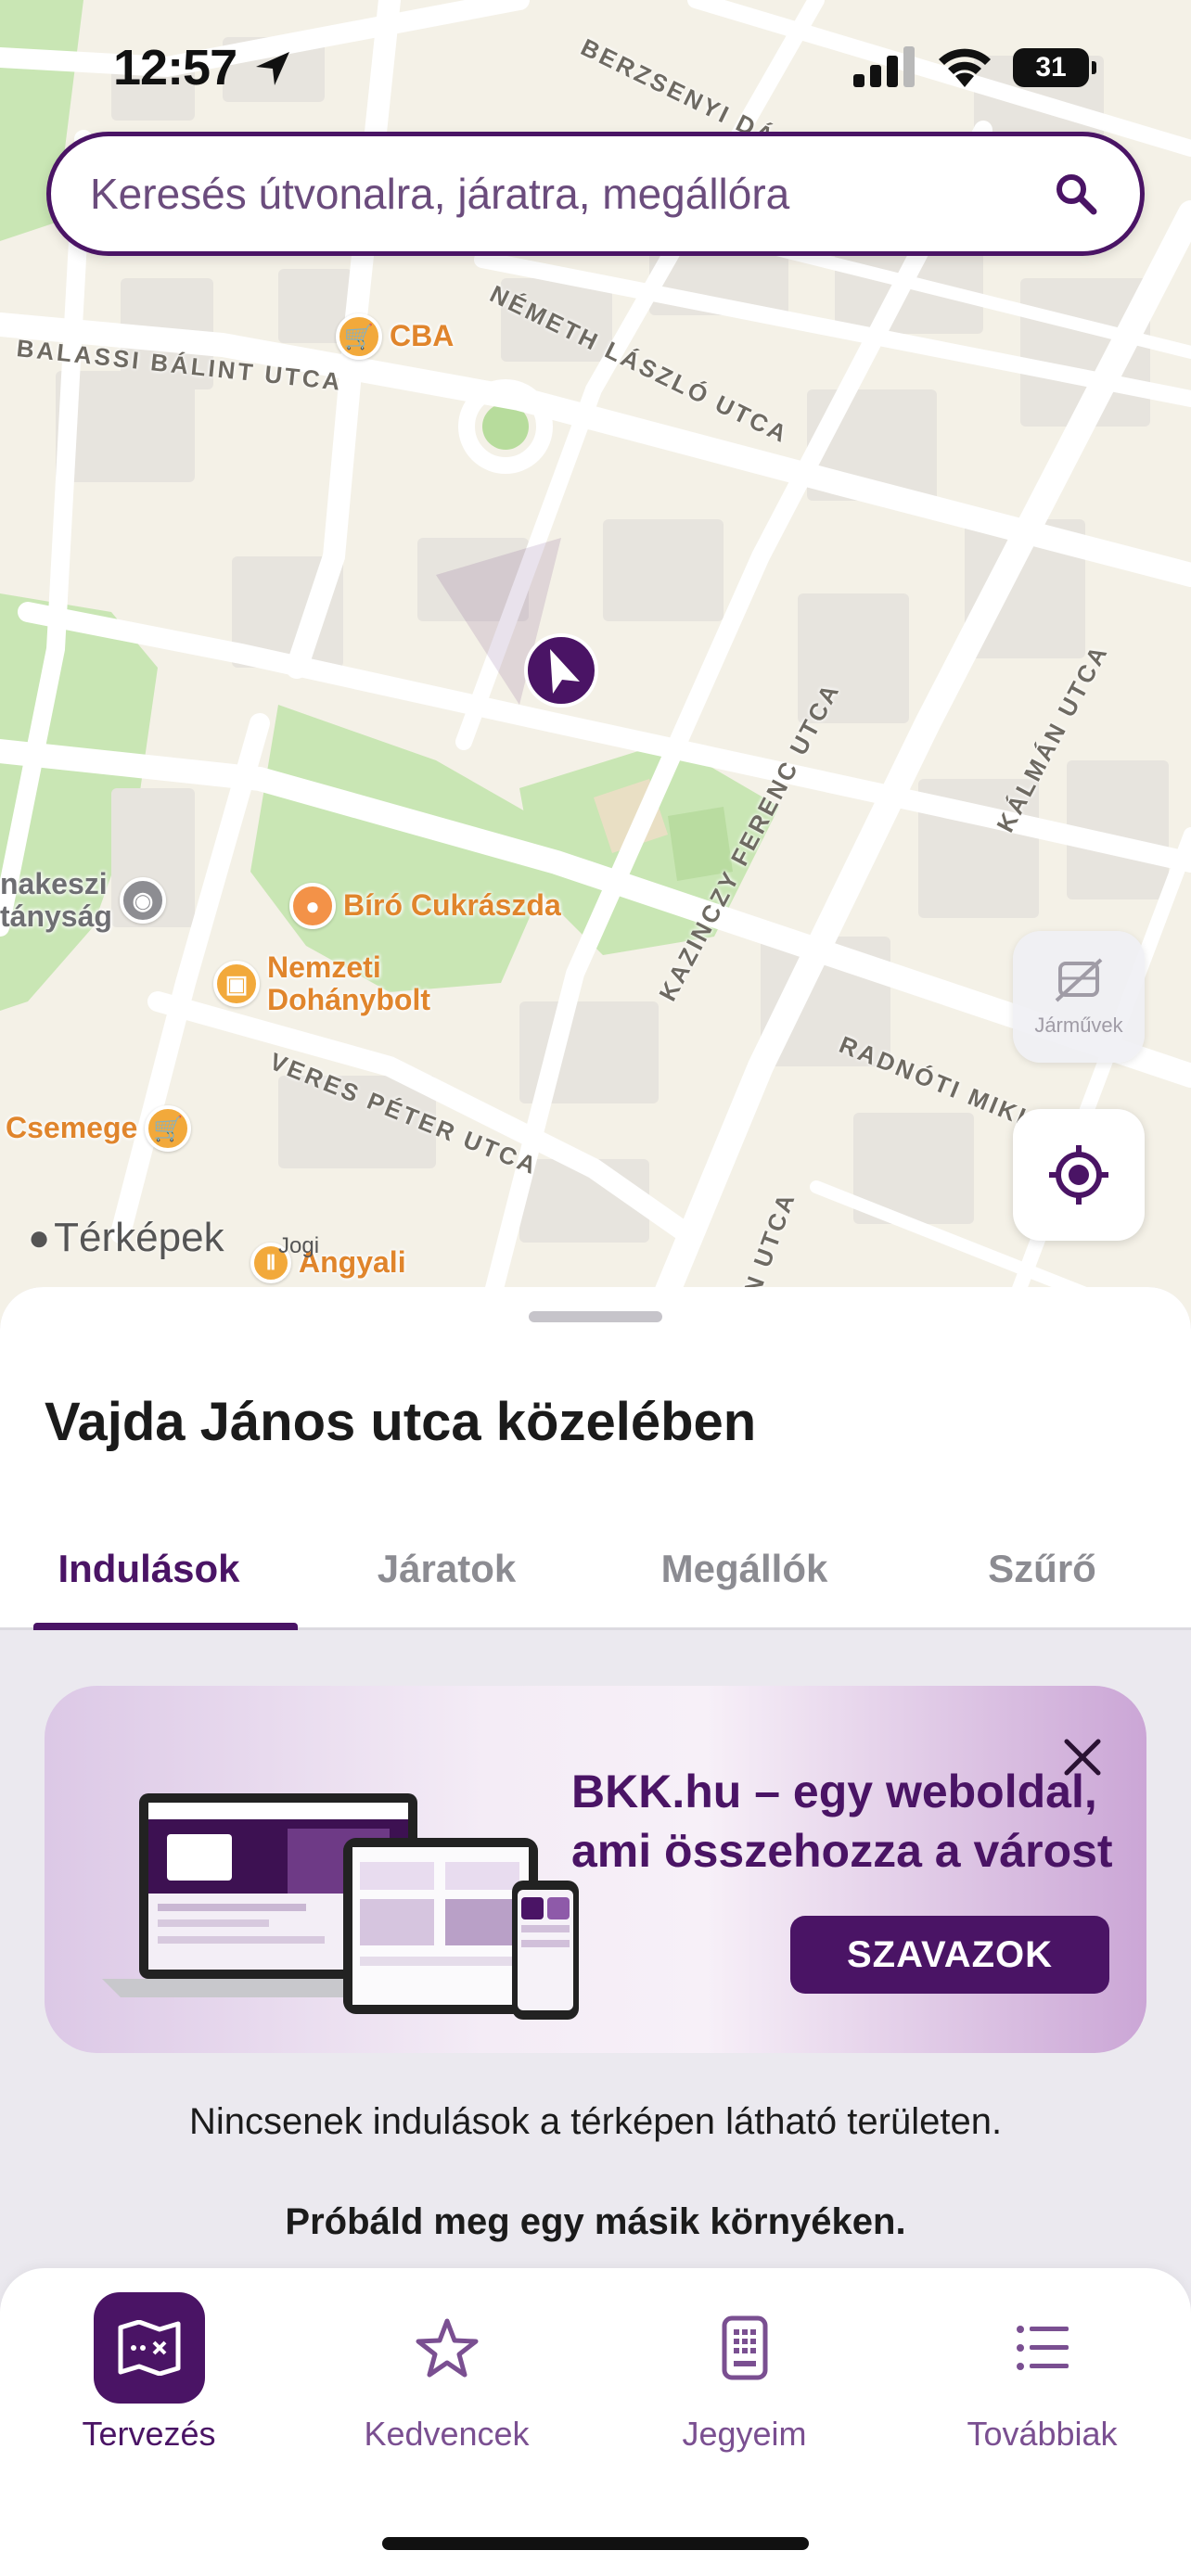  I want to click on cupcake-icon: ●, so click(312, 906).